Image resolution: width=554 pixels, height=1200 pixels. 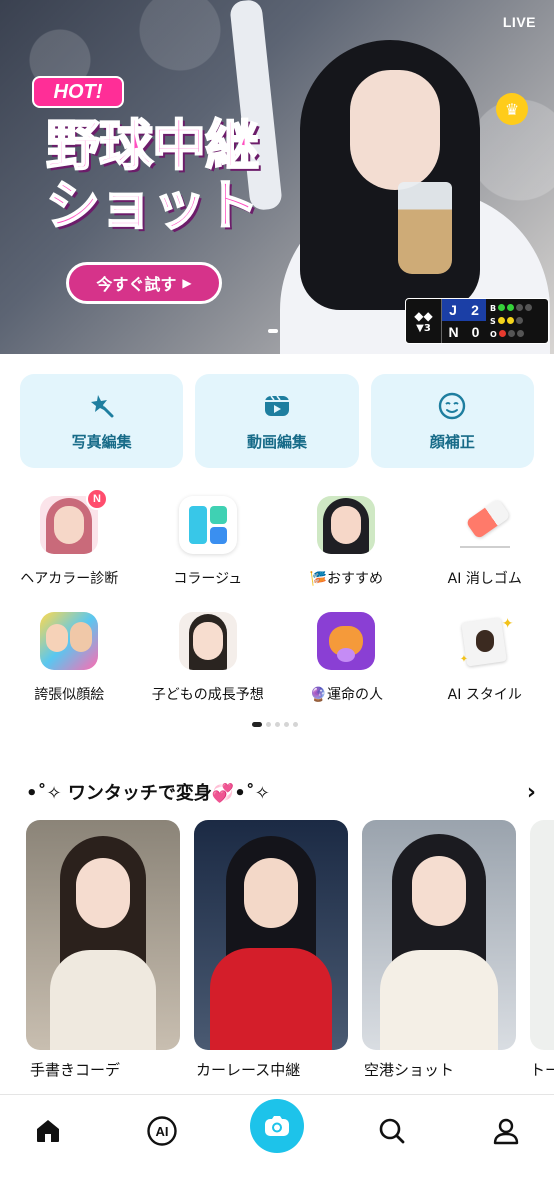 I want to click on scoreboard: ◆◆ ▼3 J 2 N 0 B S O, so click(x=477, y=321).